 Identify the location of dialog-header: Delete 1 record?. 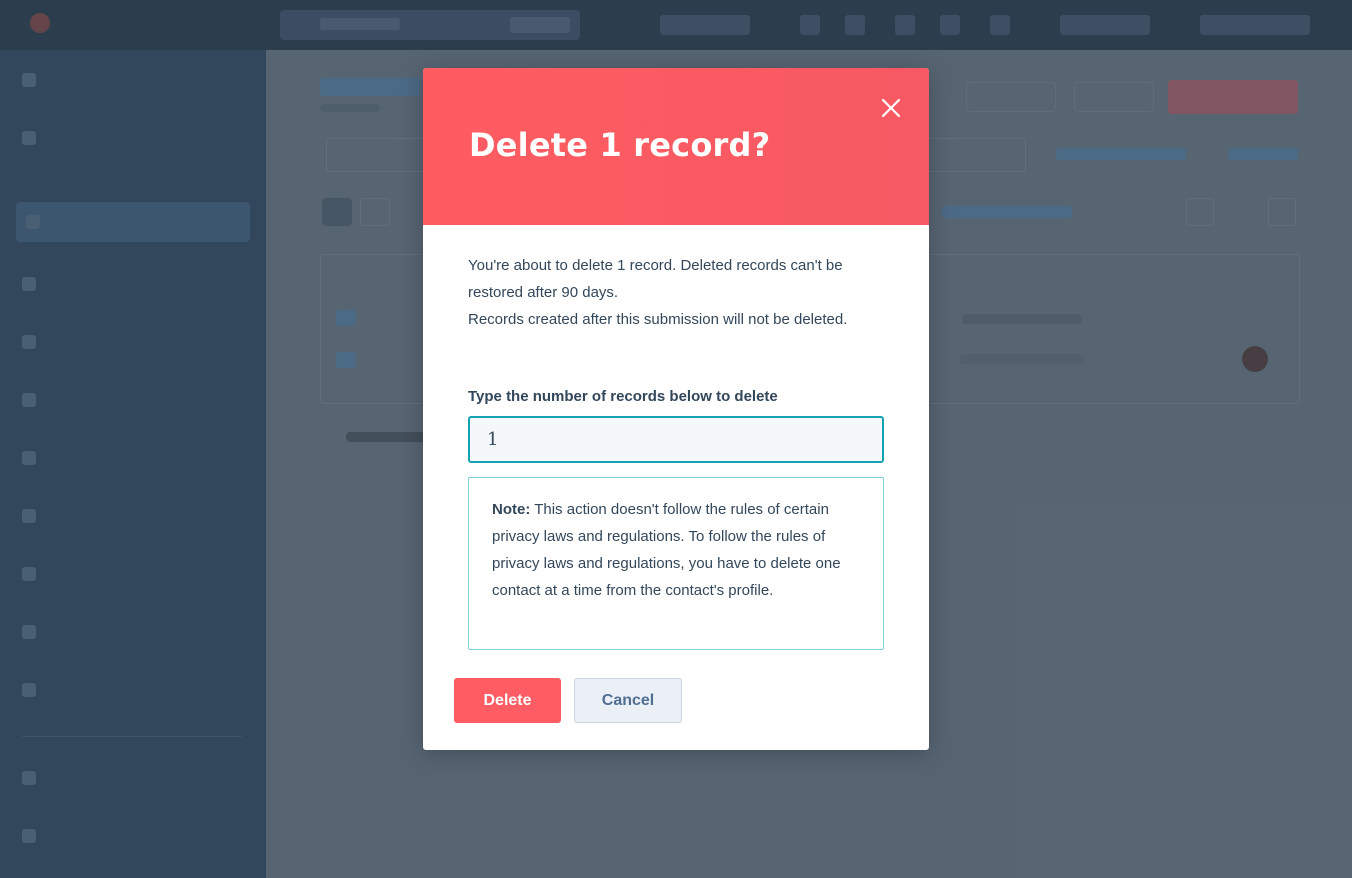
(676, 146).